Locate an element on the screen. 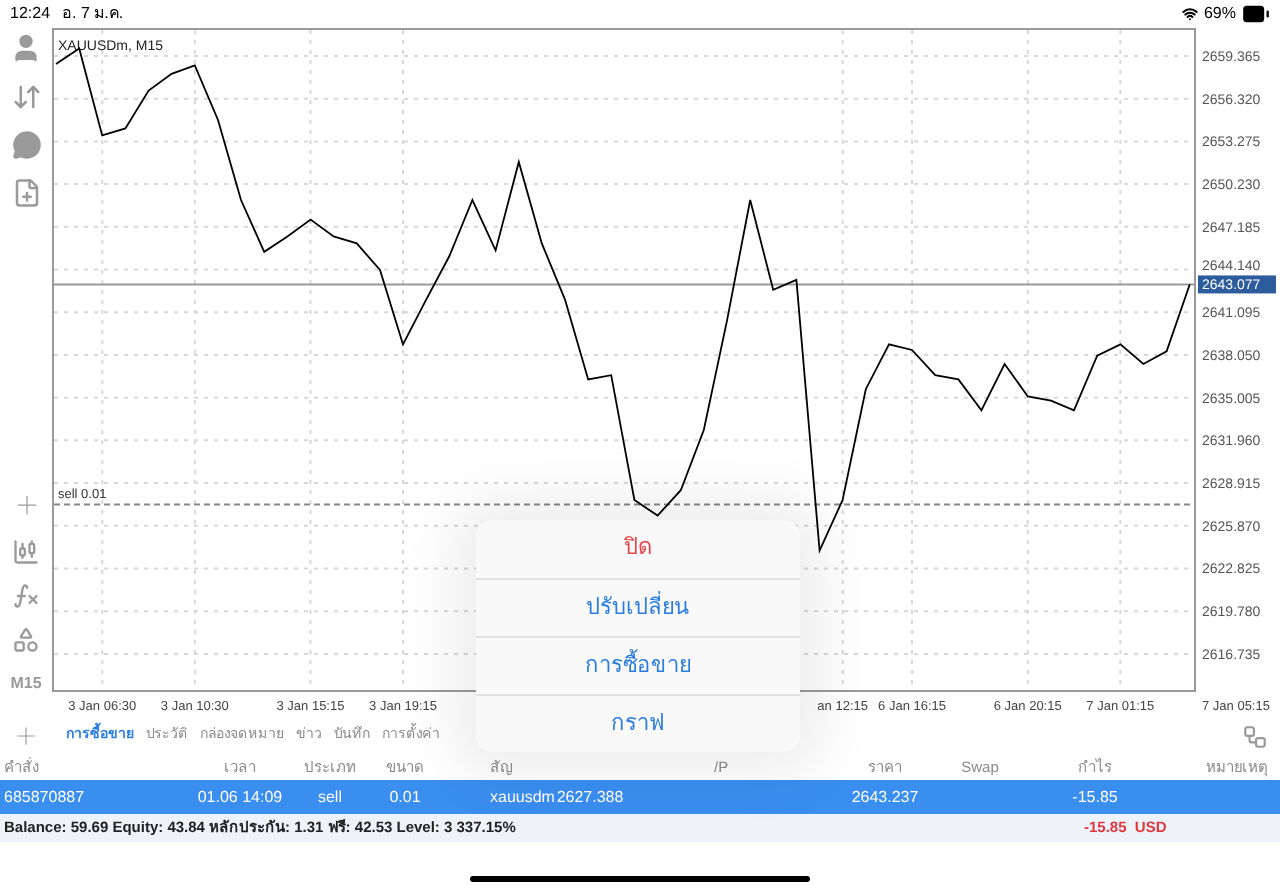  timeframe-button: M15 is located at coordinates (26, 684).